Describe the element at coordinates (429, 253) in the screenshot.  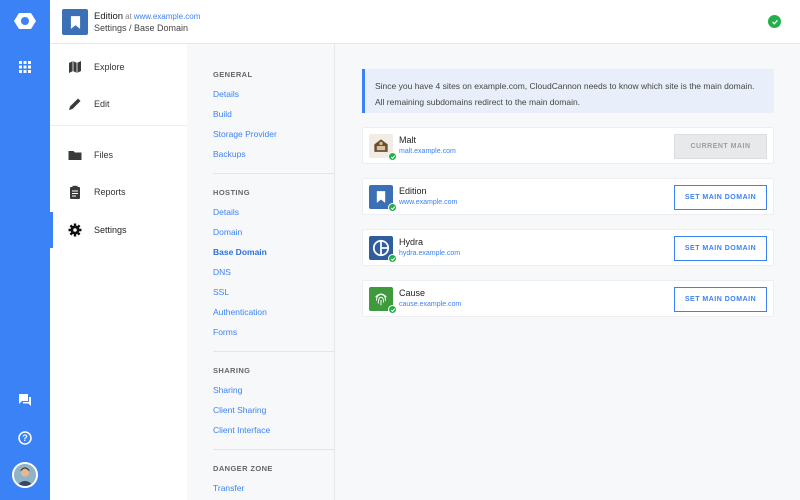
I see `site-url-link: hydra.example.com` at that location.